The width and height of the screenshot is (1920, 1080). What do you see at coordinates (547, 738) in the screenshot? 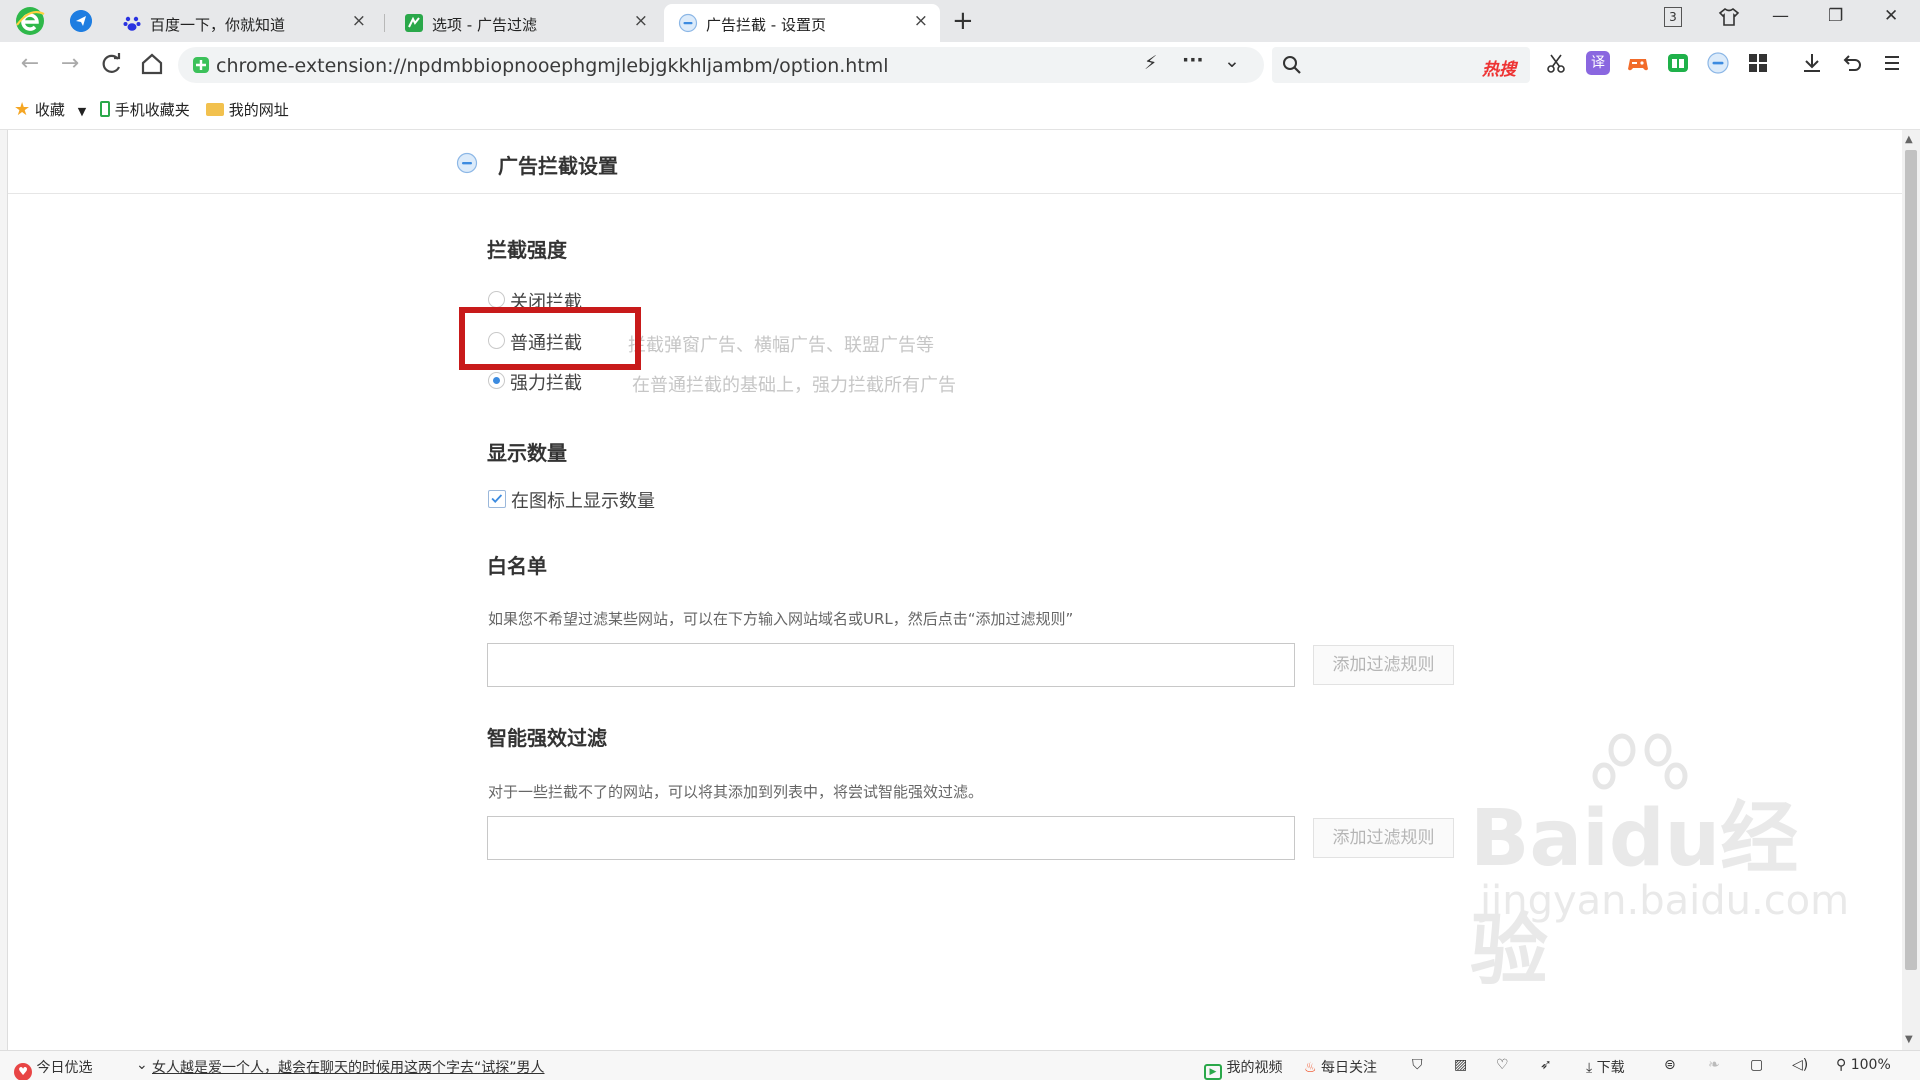
I see `smart-filter-section-title: 智能强效过滤` at bounding box center [547, 738].